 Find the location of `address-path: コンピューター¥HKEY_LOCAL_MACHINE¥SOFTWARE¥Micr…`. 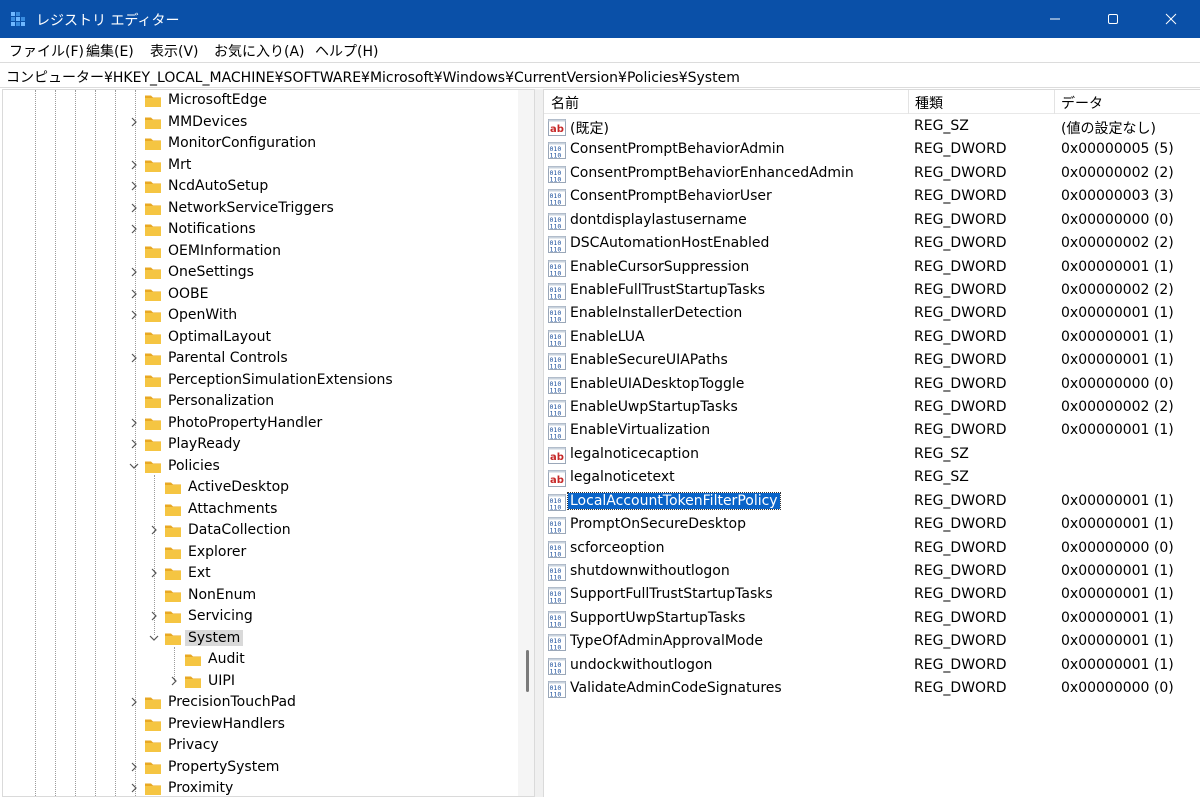

address-path: コンピューター¥HKEY_LOCAL_MACHINE¥SOFTWARE¥Micr… is located at coordinates (373, 77).